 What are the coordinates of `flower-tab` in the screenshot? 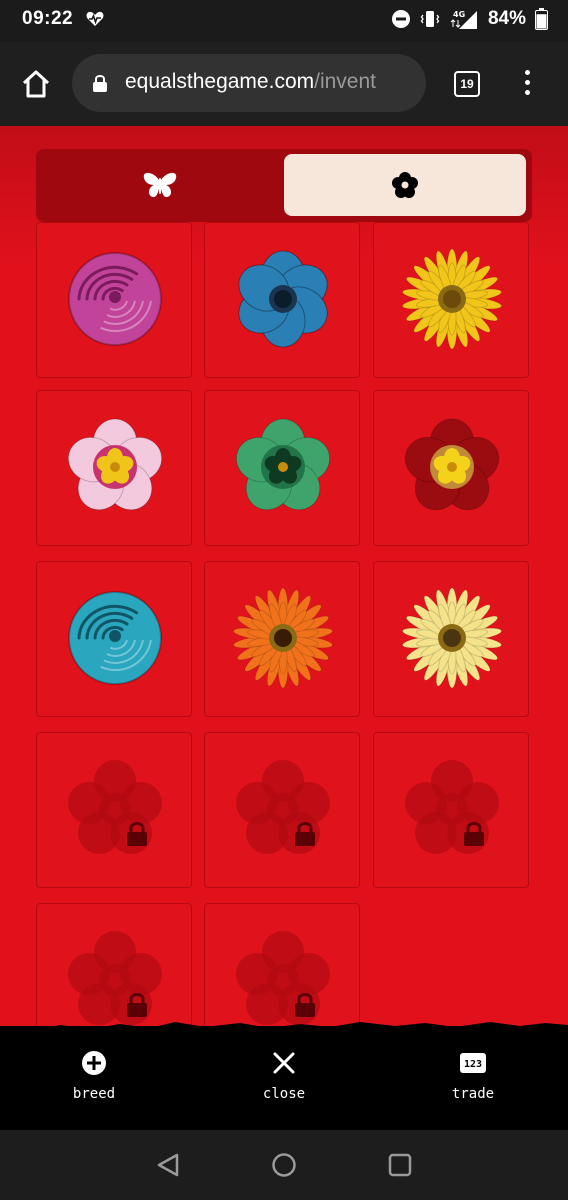 It's located at (405, 185).